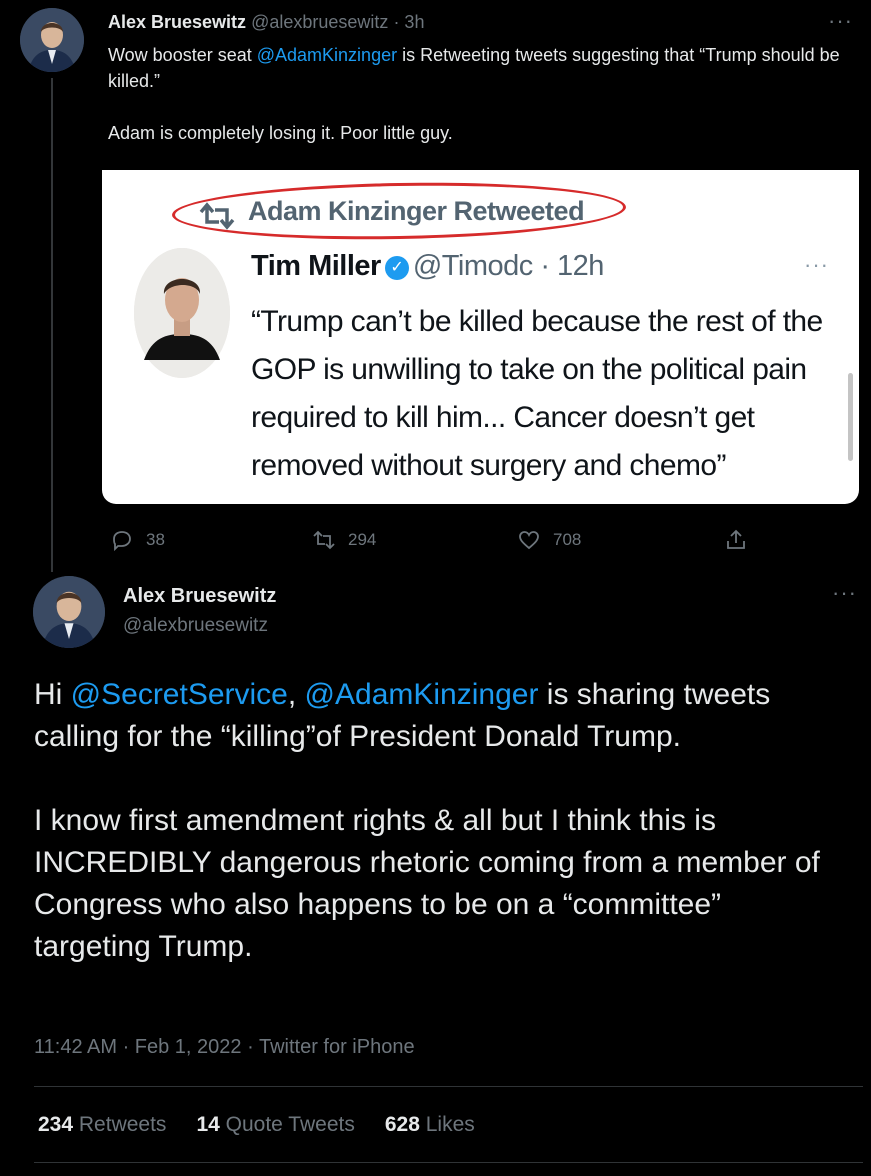 This screenshot has width=871, height=1176. I want to click on retweets-stat: 234 Retweets, so click(102, 1125).